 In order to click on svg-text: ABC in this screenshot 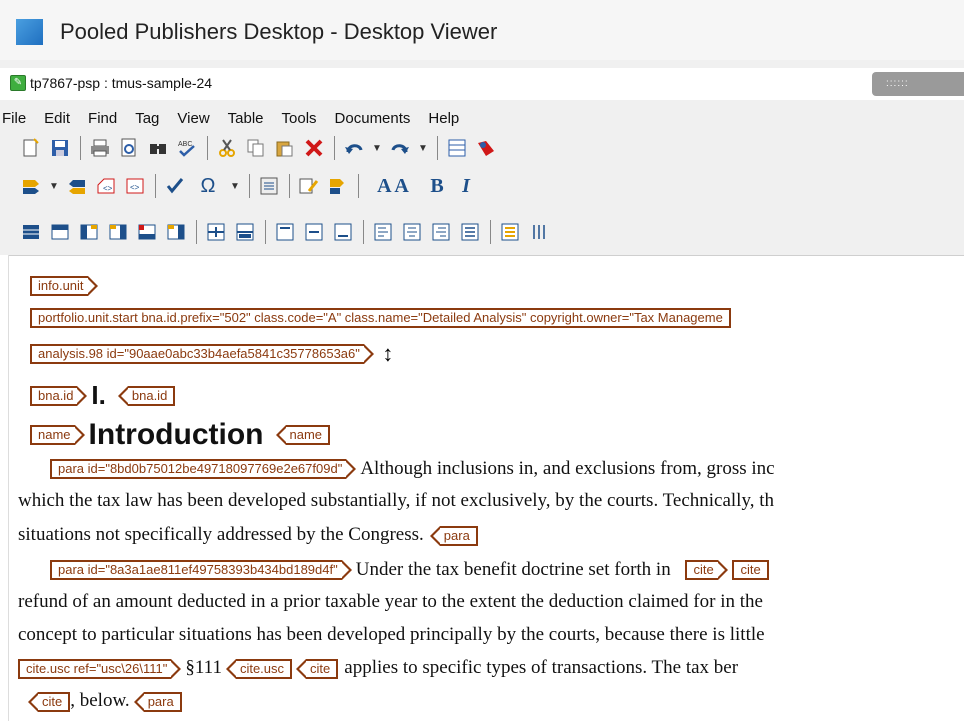, I will do `click(185, 144)`.